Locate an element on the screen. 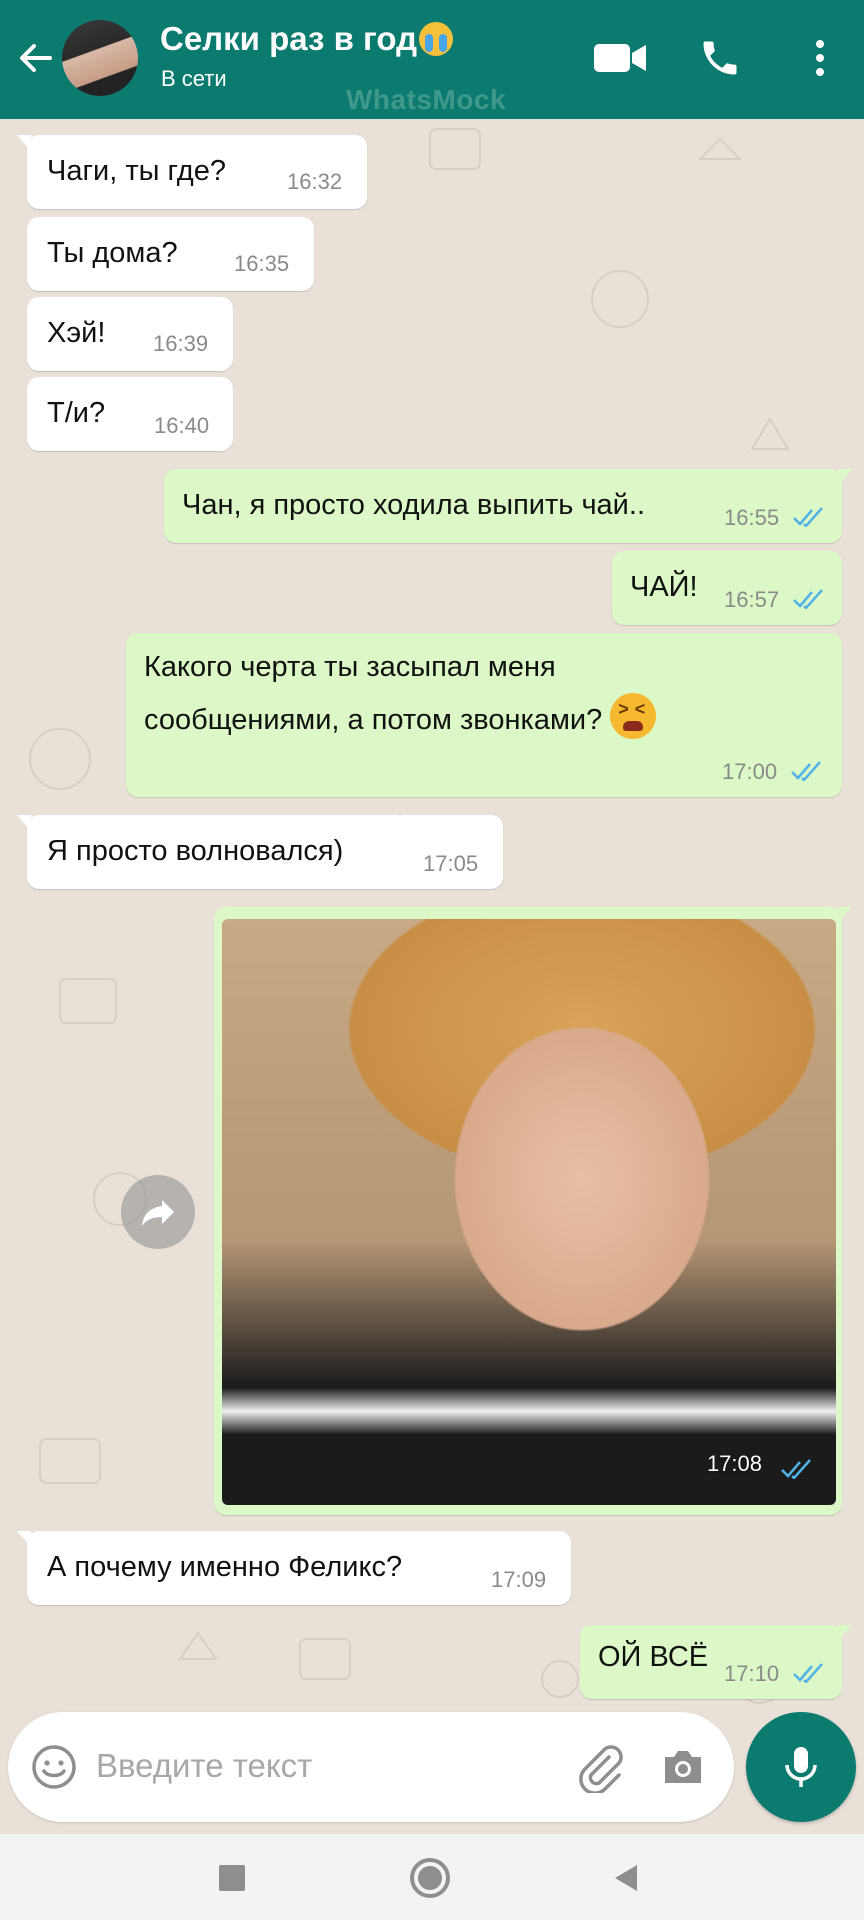 The image size is (864, 1920). smiley-icon is located at coordinates (54, 1767).